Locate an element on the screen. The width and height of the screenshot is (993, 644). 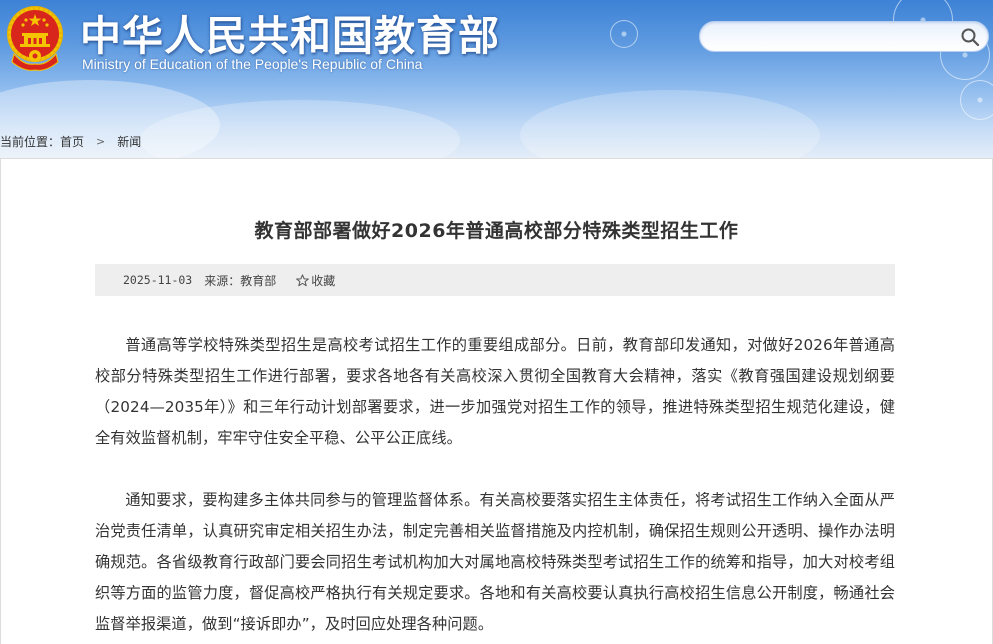
article-title: 教育部部署做好2026年普通高校部分特殊类型招生工作 is located at coordinates (496, 231).